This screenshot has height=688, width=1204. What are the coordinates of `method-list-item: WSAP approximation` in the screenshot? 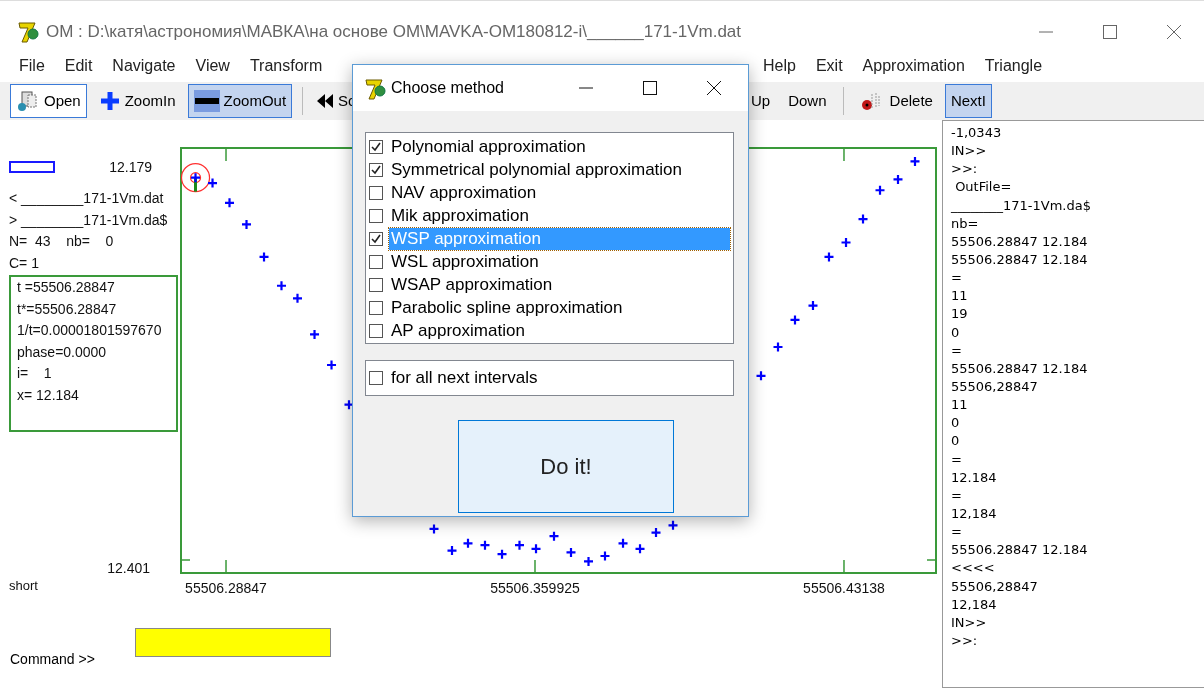 It's located at (559, 284).